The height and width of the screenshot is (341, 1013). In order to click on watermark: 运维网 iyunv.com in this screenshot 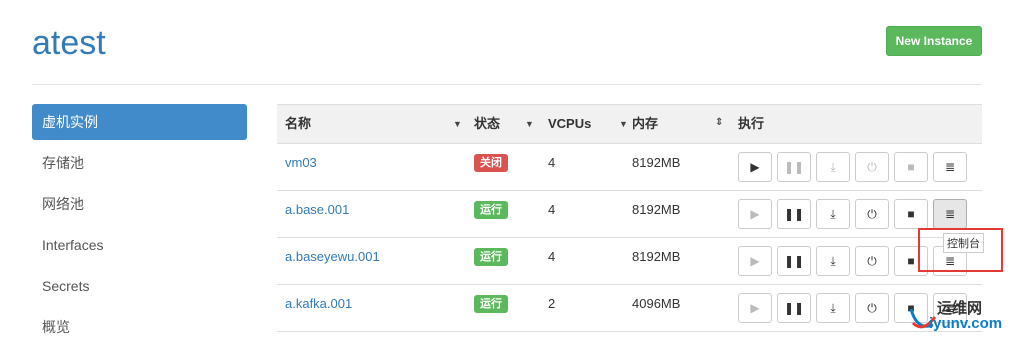, I will do `click(959, 317)`.